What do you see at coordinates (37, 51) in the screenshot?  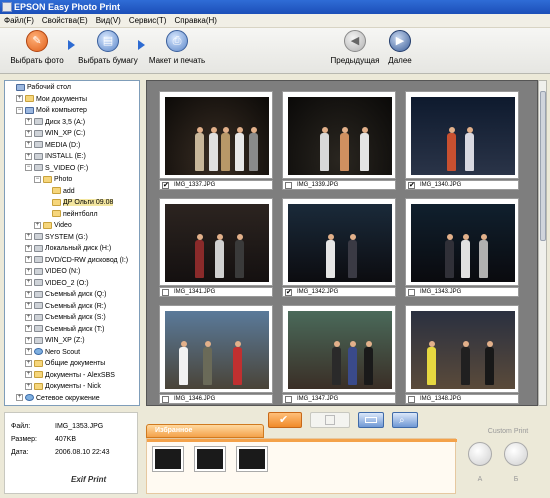 I see `select-photo-button: ✎ Выбрать фото` at bounding box center [37, 51].